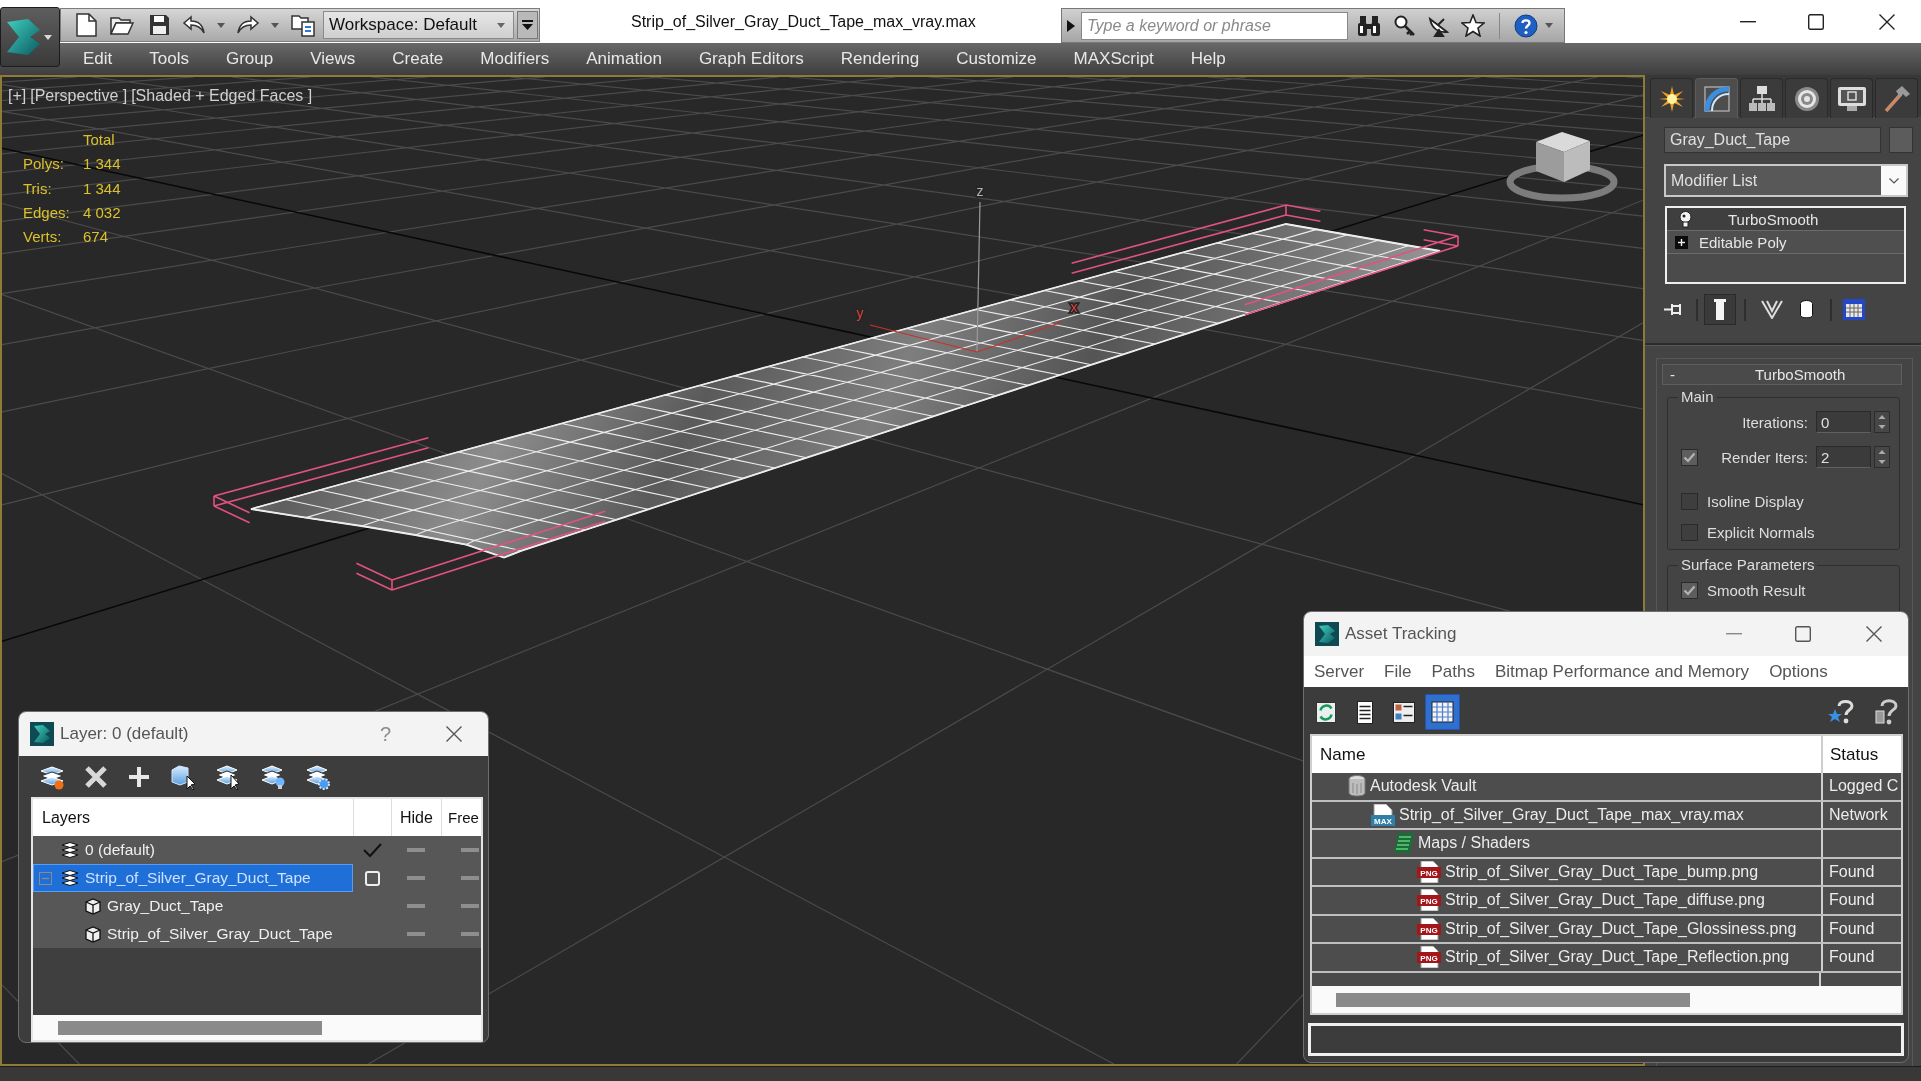 The width and height of the screenshot is (1921, 1081). What do you see at coordinates (1785, 242) in the screenshot?
I see `modifier-item: Editable Poly` at bounding box center [1785, 242].